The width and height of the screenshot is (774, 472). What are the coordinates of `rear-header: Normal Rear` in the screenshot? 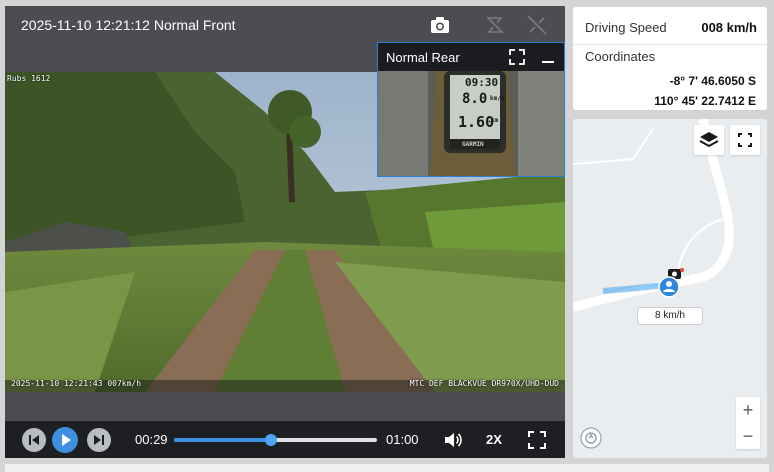 It's located at (471, 57).